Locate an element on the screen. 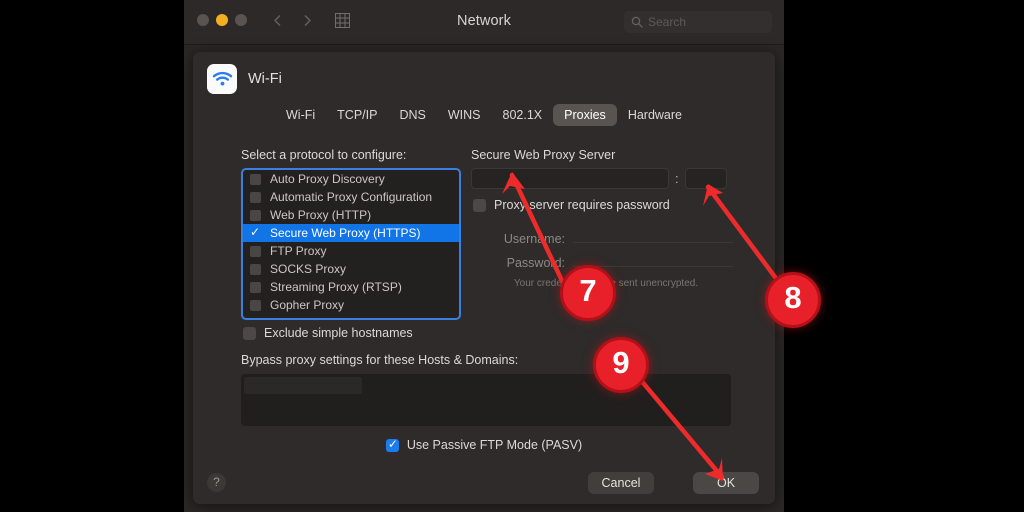 This screenshot has width=1024, height=512. tab-dns: DNS is located at coordinates (412, 115).